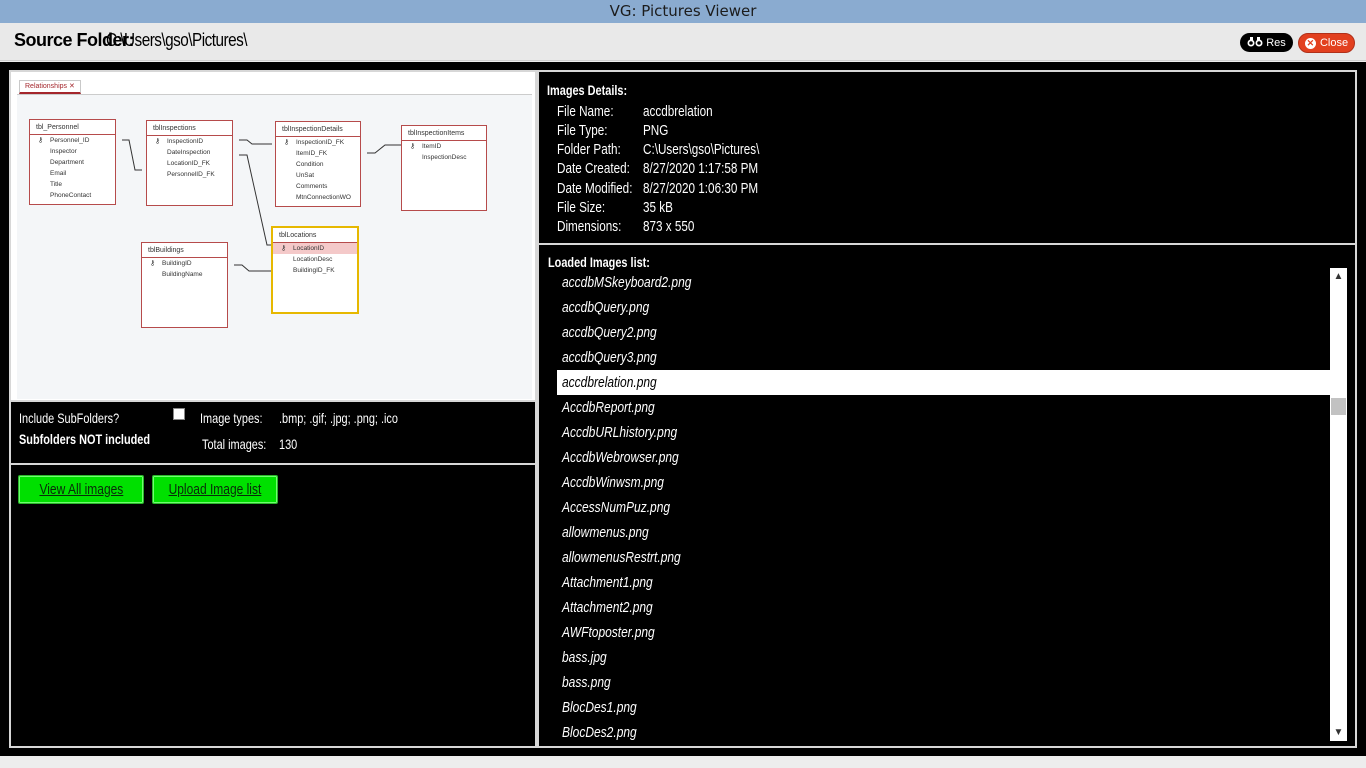 This screenshot has width=1366, height=768. Describe the element at coordinates (582, 130) in the screenshot. I see `detail-label-file-type: File Type:` at that location.